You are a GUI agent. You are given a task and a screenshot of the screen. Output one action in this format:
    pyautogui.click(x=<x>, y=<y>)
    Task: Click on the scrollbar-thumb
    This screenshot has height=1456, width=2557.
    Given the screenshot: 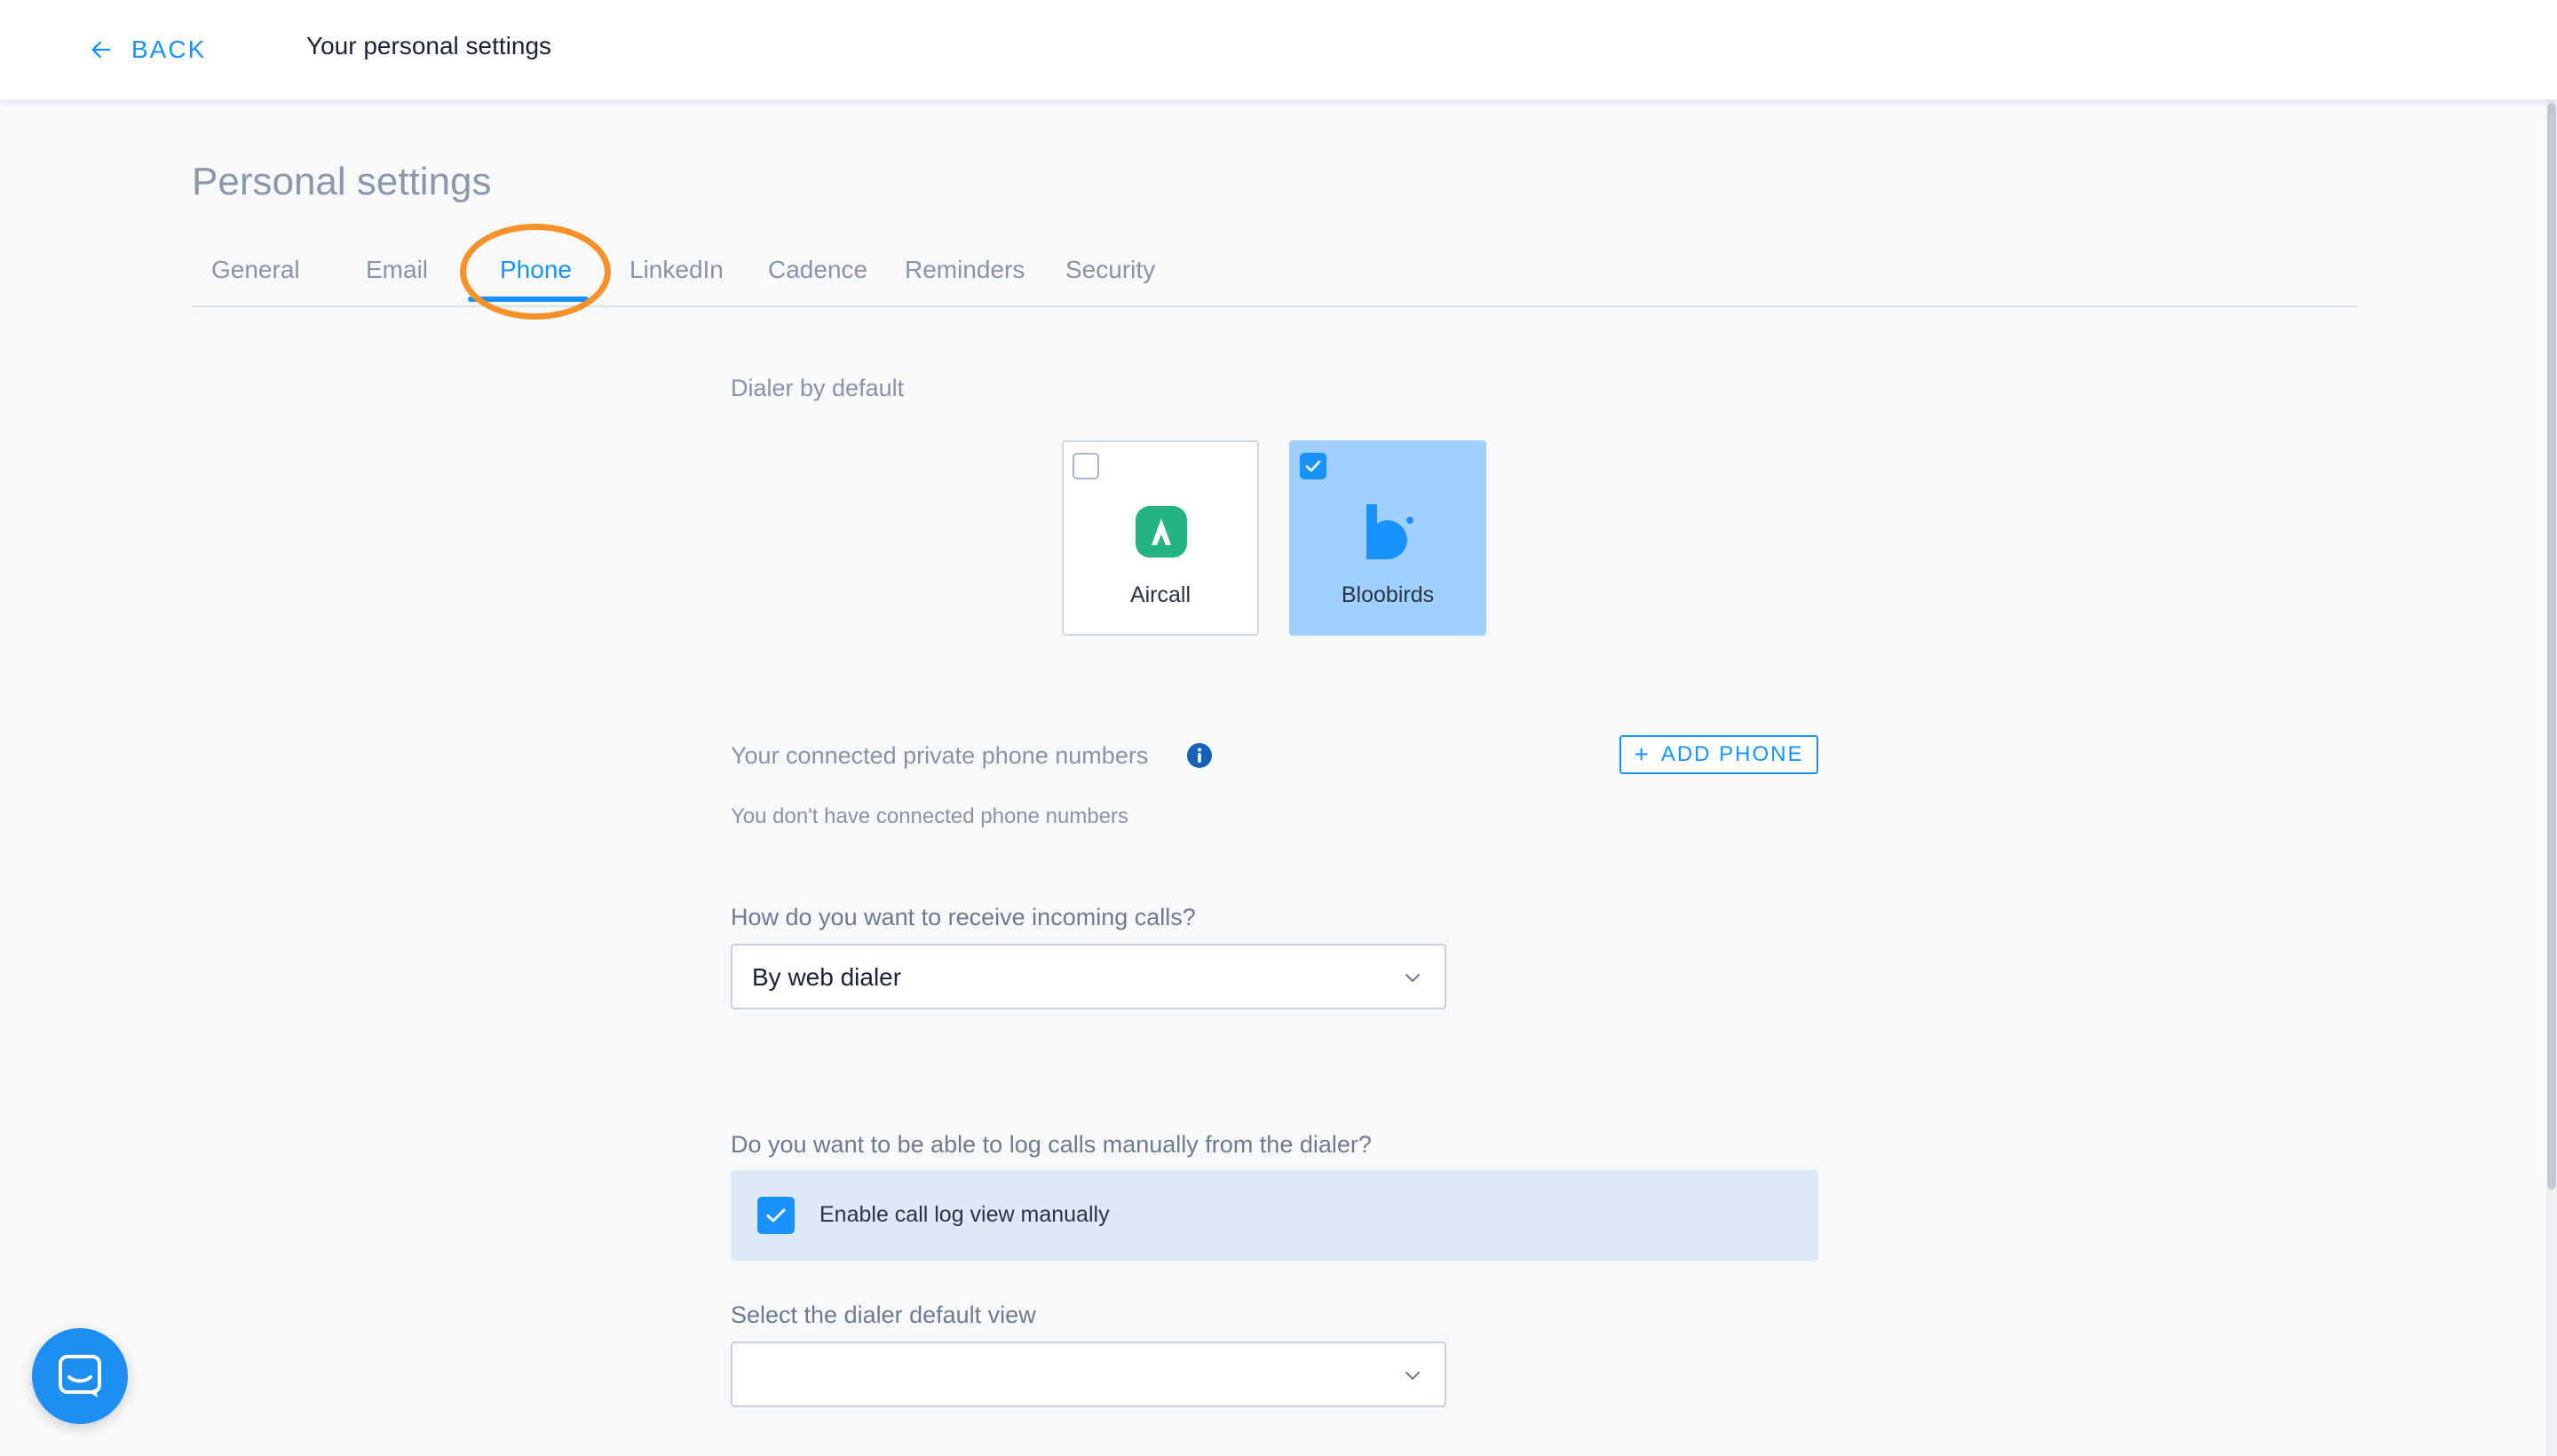 What is the action you would take?
    pyautogui.click(x=2551, y=646)
    